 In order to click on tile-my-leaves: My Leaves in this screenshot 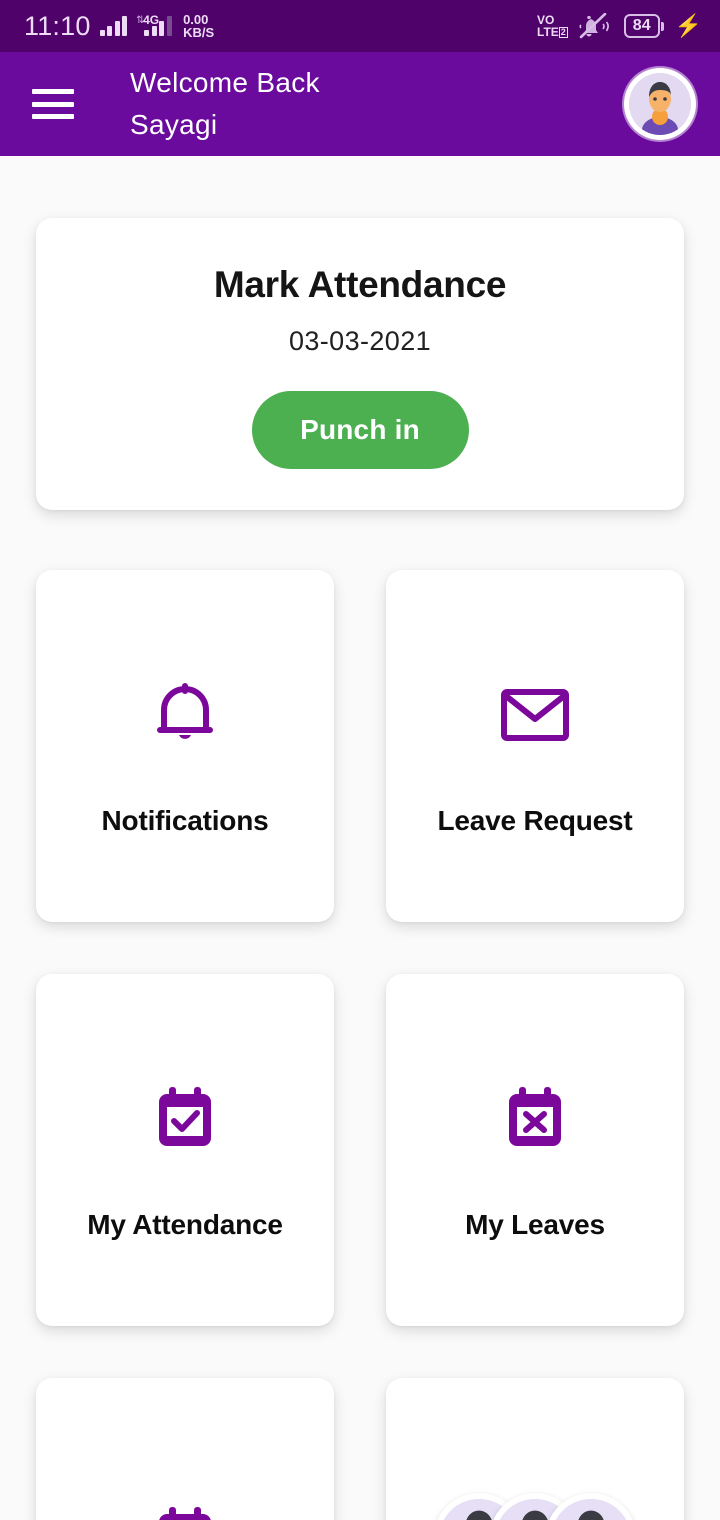, I will do `click(535, 1150)`.